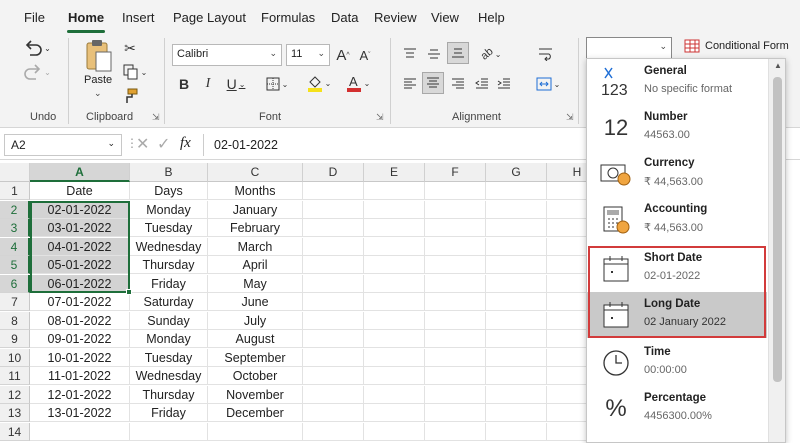  I want to click on format-option-accounting: Accounting ₹ 44,563.00, so click(677, 220).